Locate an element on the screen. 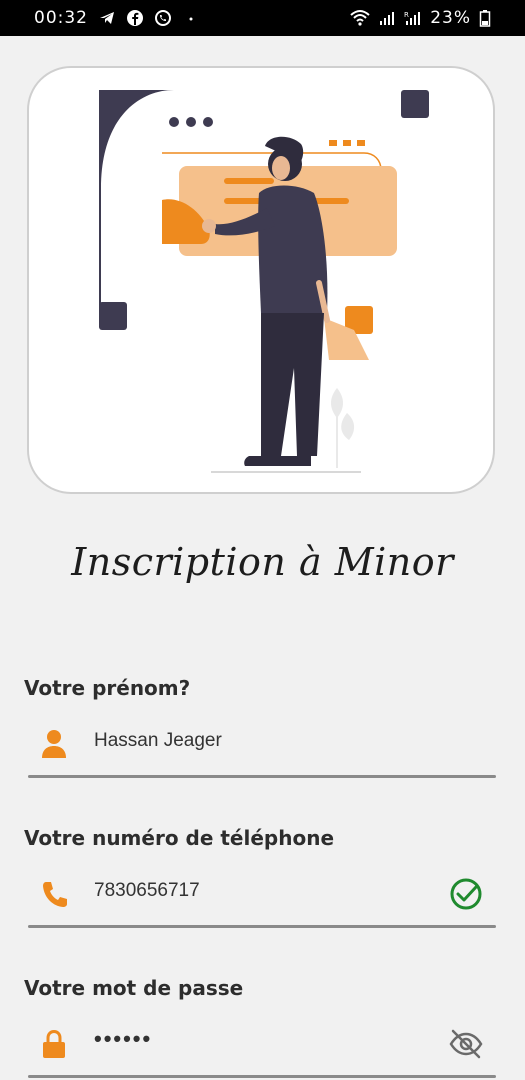 The image size is (525, 1080). phone-value: 7830656717 is located at coordinates (147, 890).